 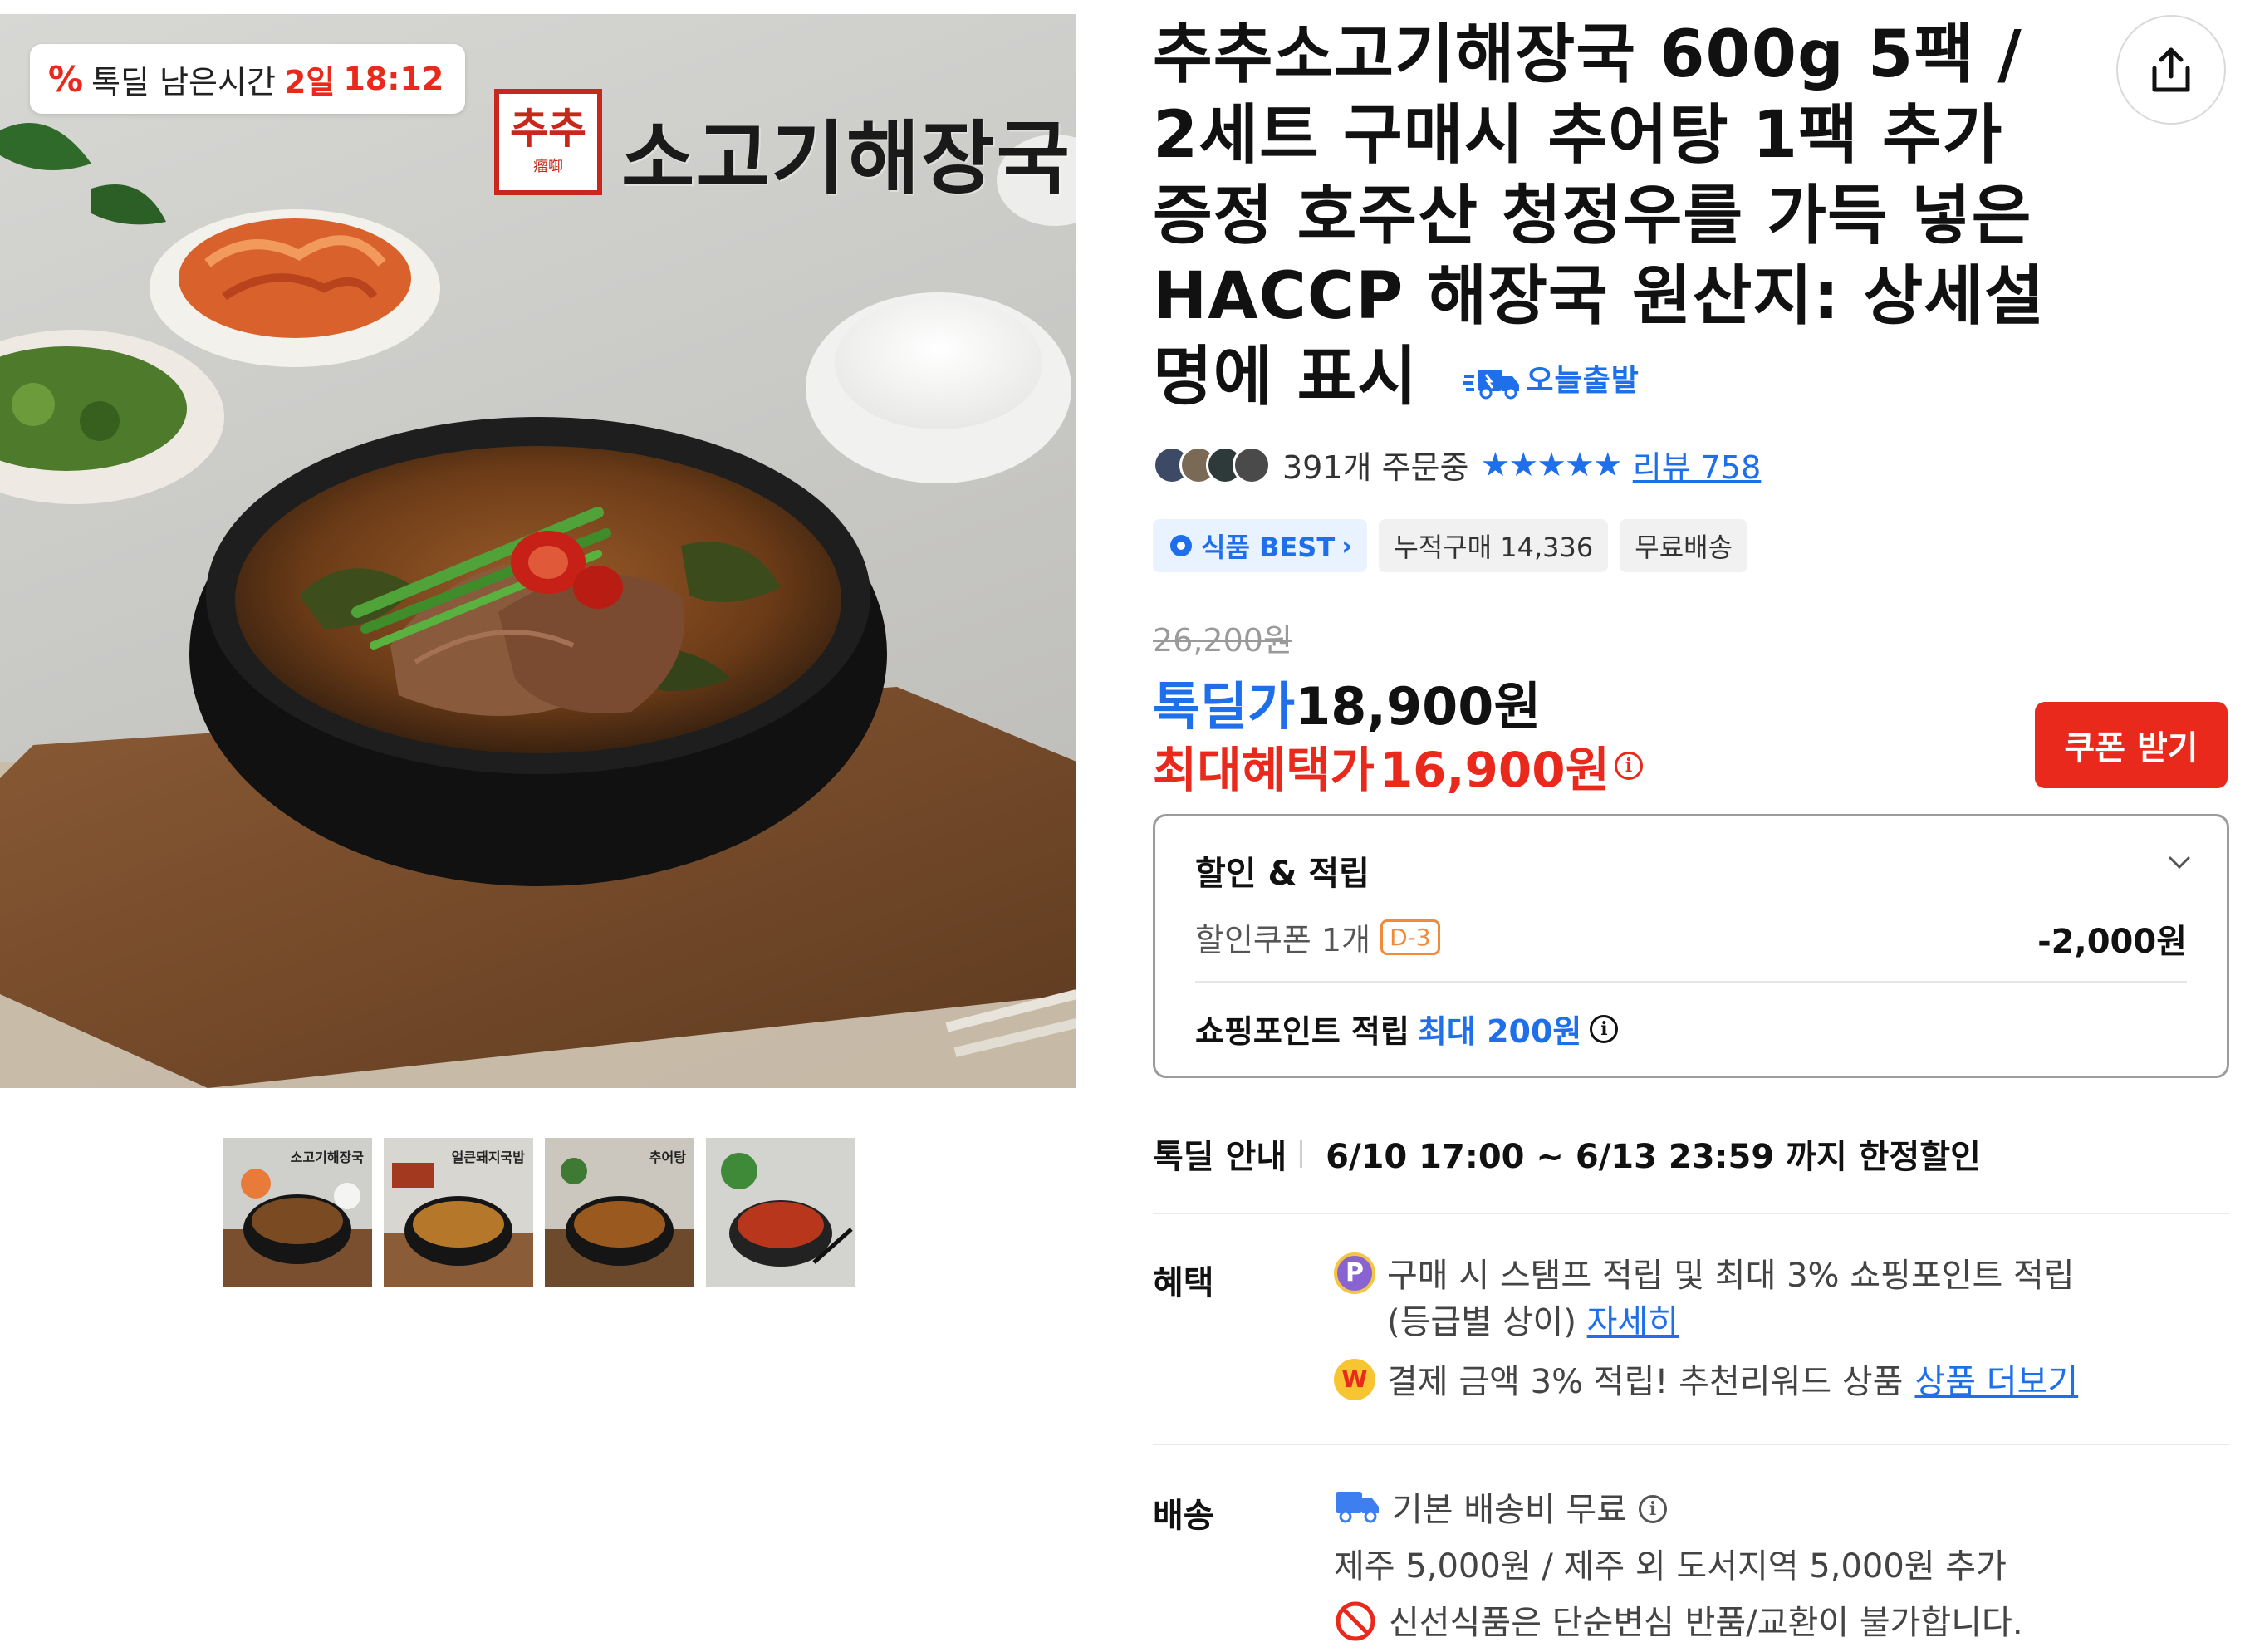 I want to click on shipping-line-2: 제주 5,000원 / 제주 외 도서지역 5,000원 추가, so click(x=1670, y=1566).